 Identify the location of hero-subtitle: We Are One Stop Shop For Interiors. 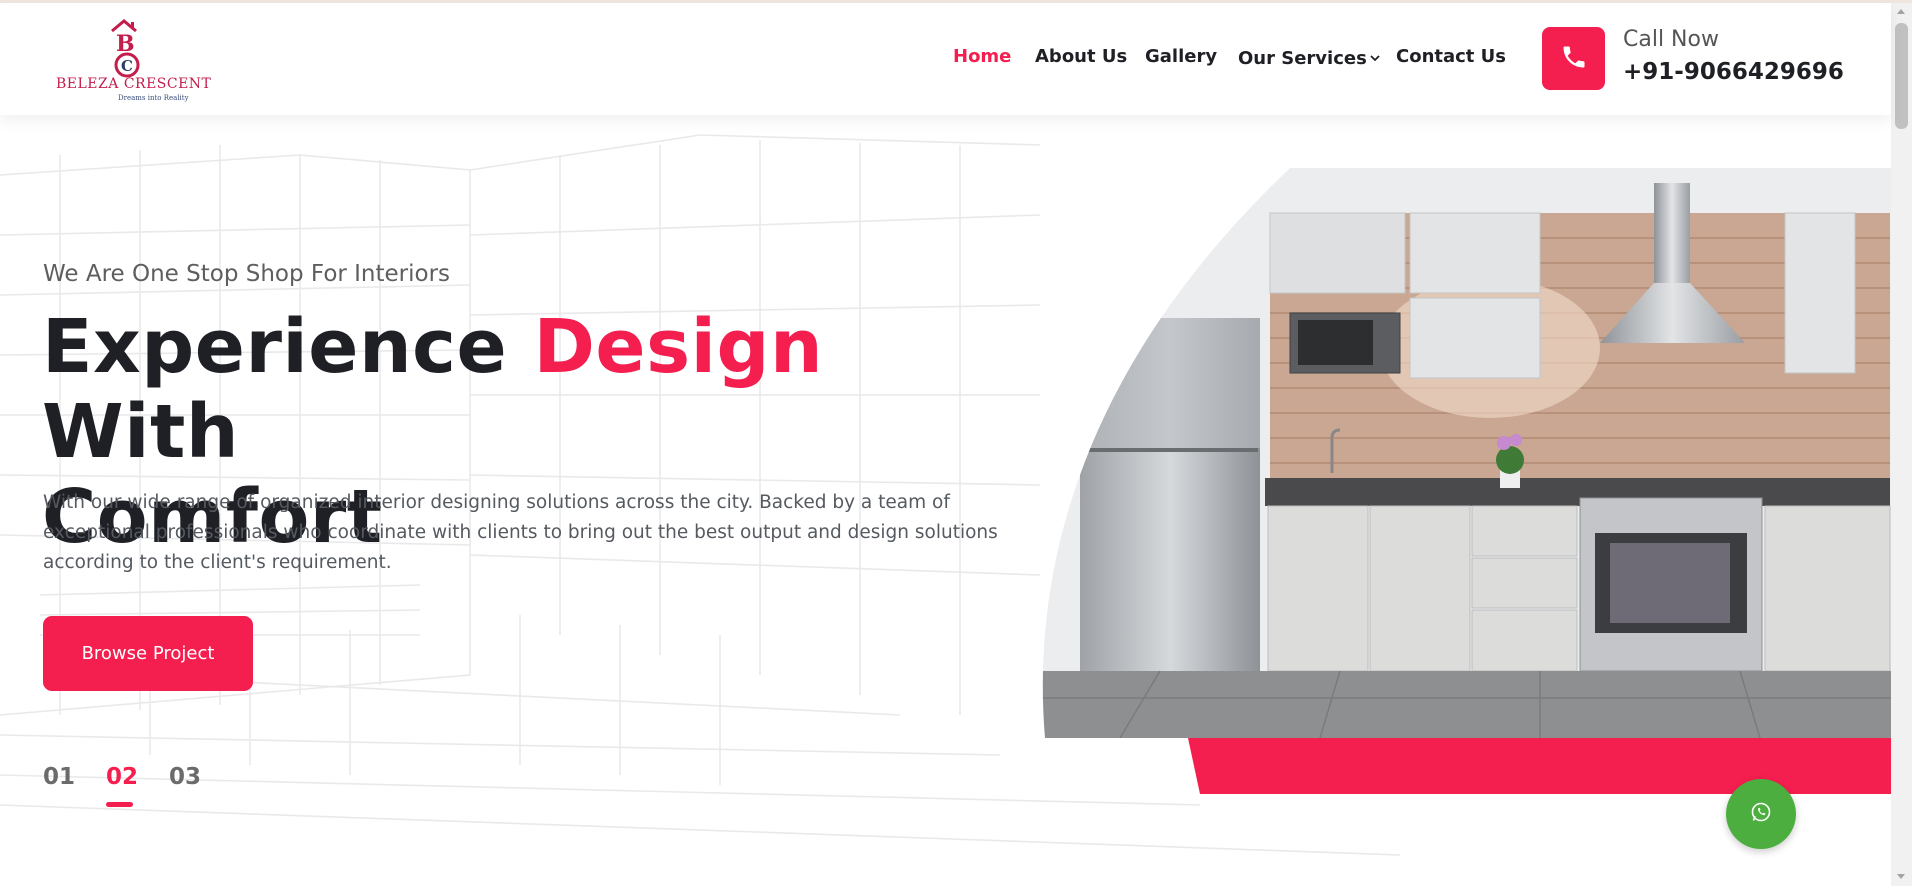
(247, 274).